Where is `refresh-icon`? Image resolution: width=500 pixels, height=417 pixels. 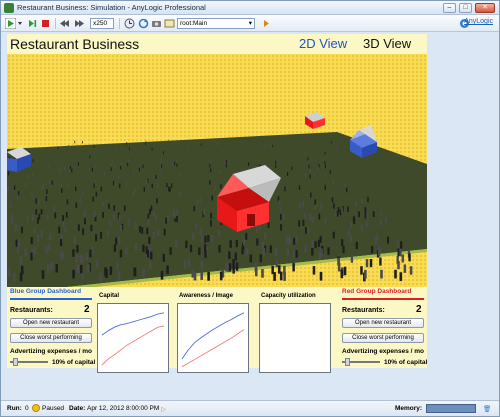
refresh-icon is located at coordinates (143, 23).